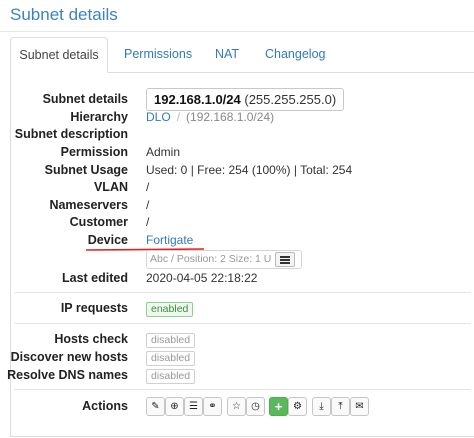  Describe the element at coordinates (94, 152) in the screenshot. I see `permission-label: Permission` at that location.